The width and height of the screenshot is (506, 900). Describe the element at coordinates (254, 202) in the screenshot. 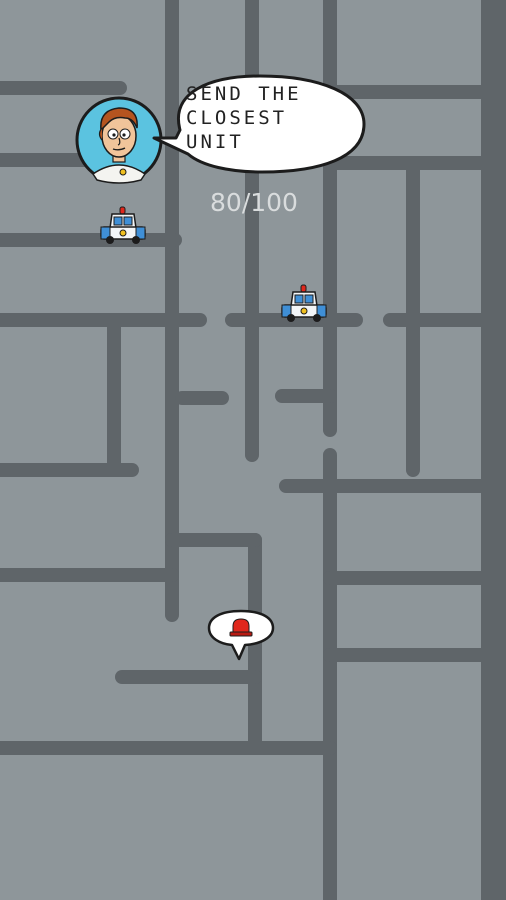

I see `score-counter: 80/100` at that location.